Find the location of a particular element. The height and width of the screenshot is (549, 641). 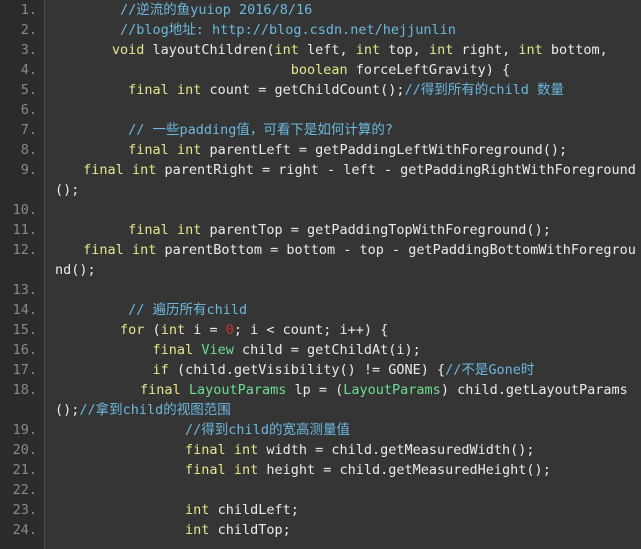

line-number: 21. is located at coordinates (24, 470).